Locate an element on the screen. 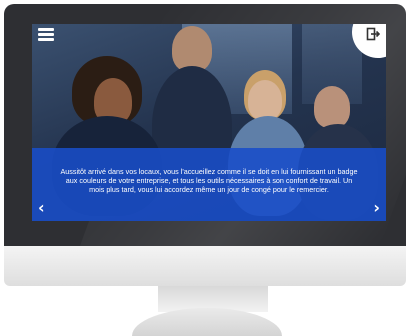  person-face is located at coordinates (265, 100).